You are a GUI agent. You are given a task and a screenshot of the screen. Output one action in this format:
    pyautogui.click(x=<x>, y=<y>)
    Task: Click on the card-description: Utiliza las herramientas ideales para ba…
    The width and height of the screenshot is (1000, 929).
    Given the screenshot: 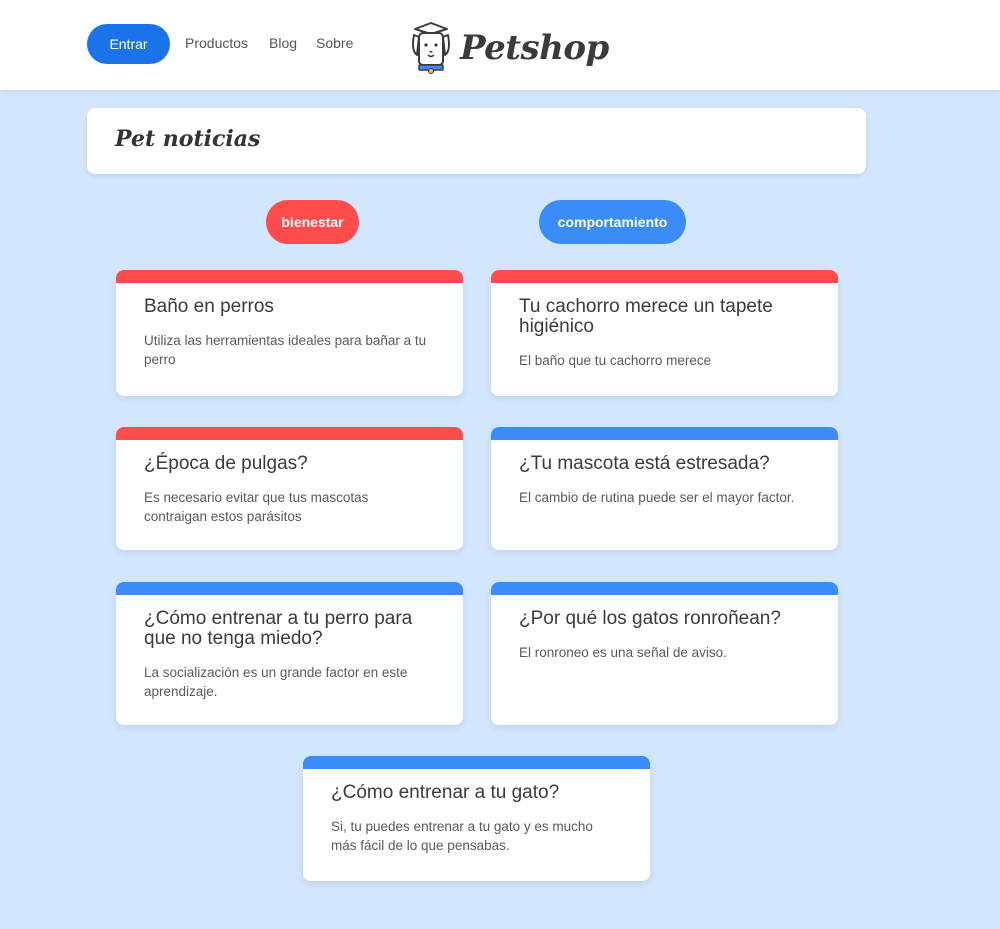 What is the action you would take?
    pyautogui.click(x=285, y=350)
    